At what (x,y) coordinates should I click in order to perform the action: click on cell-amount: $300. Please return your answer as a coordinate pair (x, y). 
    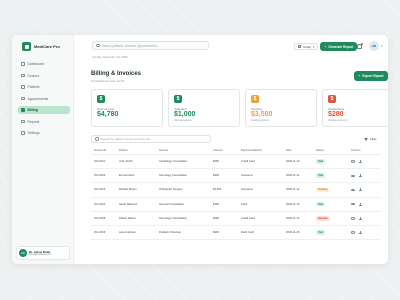
    Looking at the image, I should click on (216, 233).